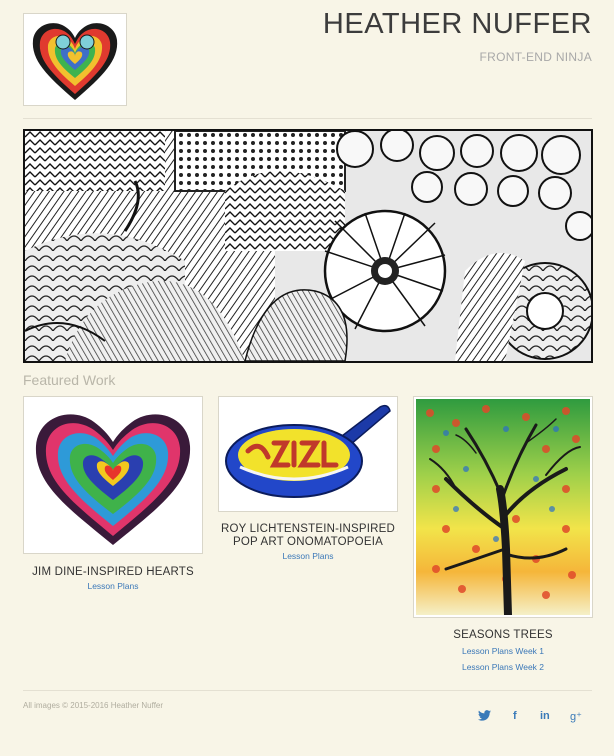 The height and width of the screenshot is (756, 614). Describe the element at coordinates (535, 57) in the screenshot. I see `site-tagline: FRONT-END NINJA` at that location.